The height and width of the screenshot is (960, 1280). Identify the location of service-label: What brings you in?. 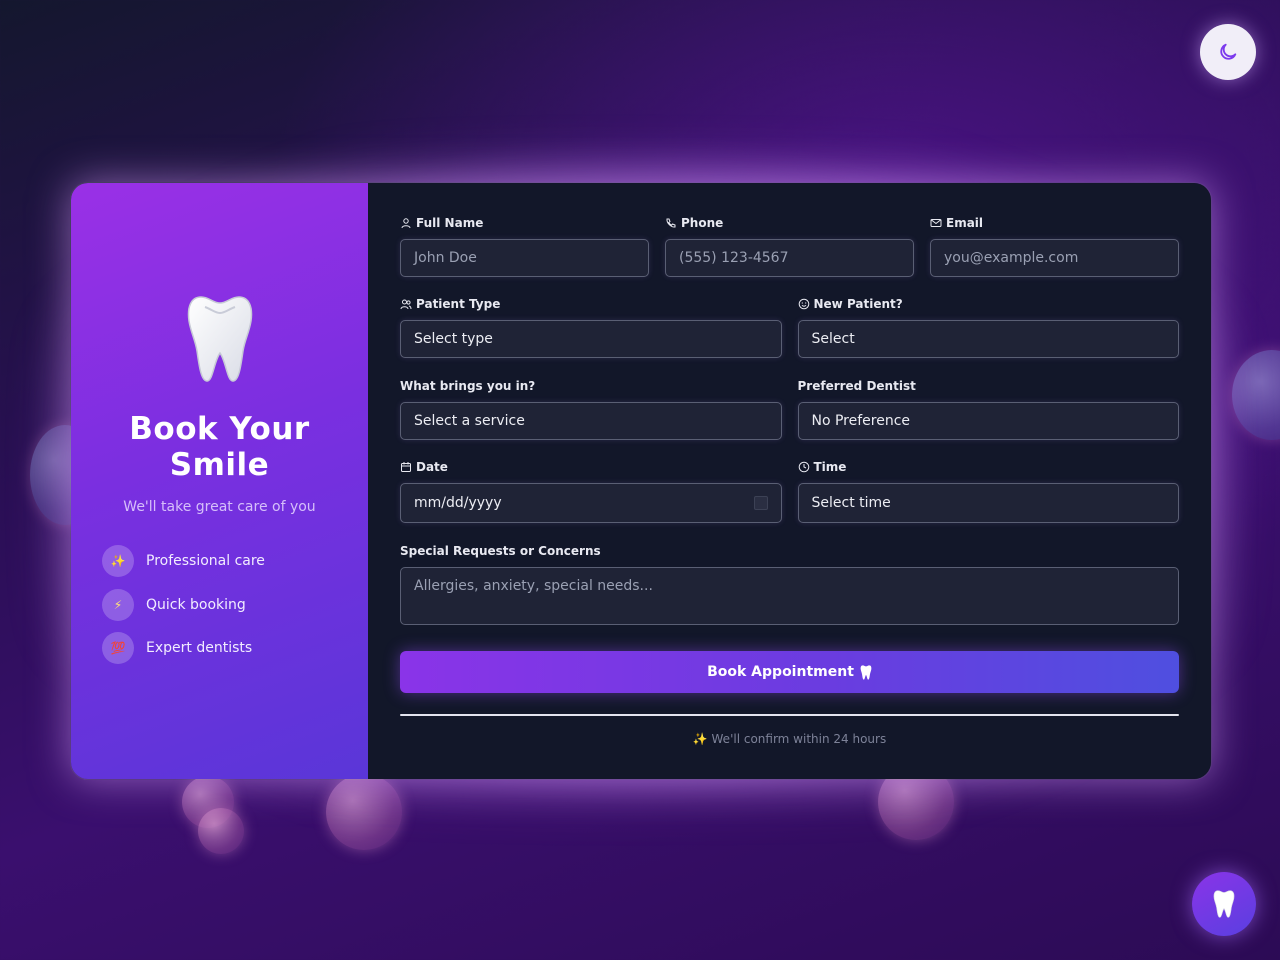
(468, 386).